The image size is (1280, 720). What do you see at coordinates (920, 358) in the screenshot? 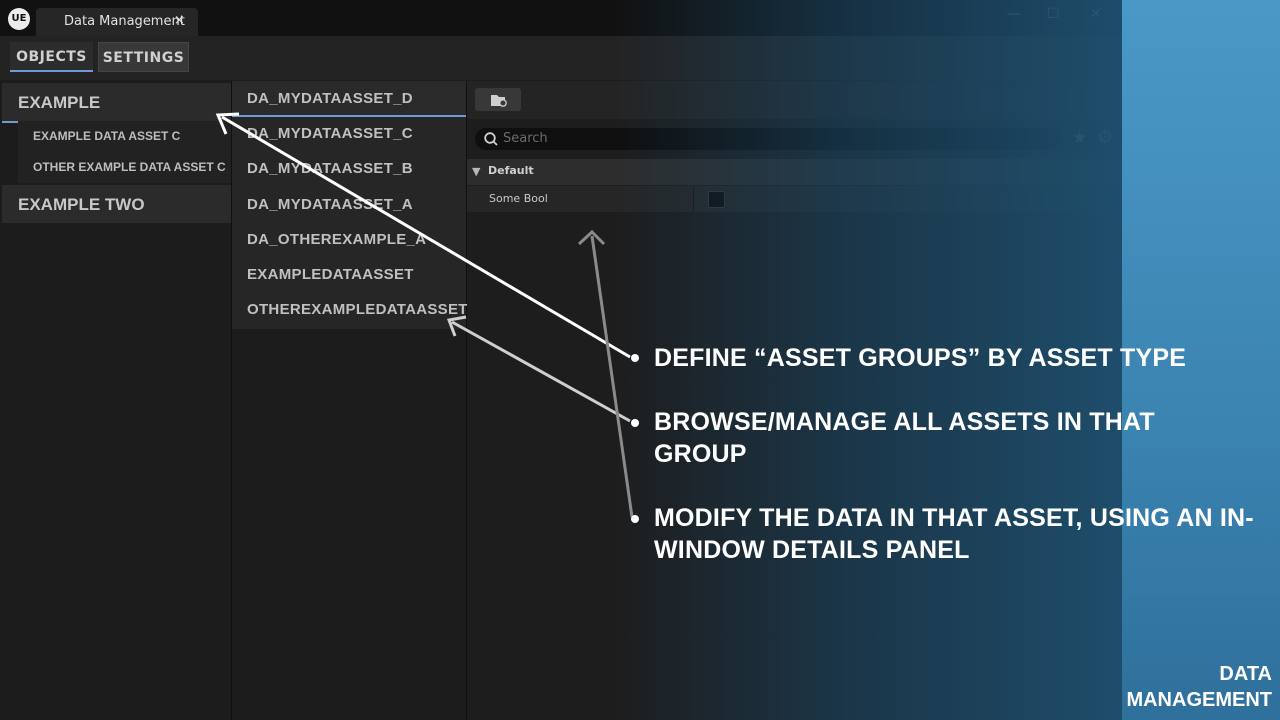
I see `callout-define-groups: DEFINE “ASSET GROUPS” BY ASSET TYPE` at bounding box center [920, 358].